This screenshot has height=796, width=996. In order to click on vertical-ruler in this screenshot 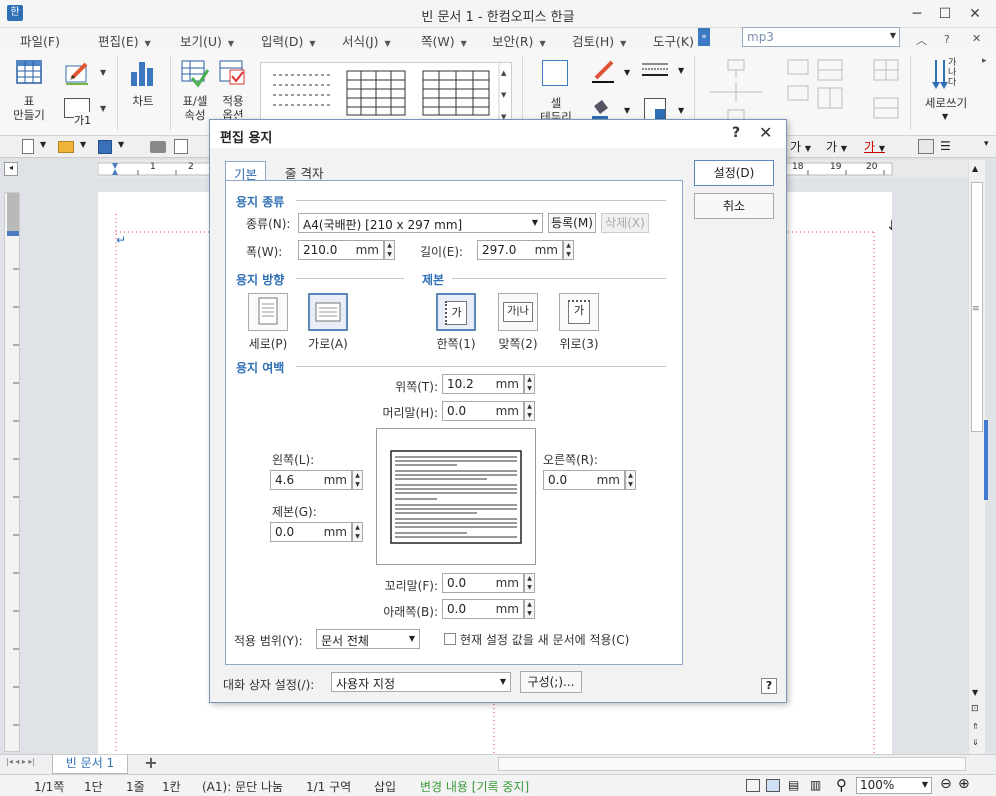, I will do `click(12, 472)`.